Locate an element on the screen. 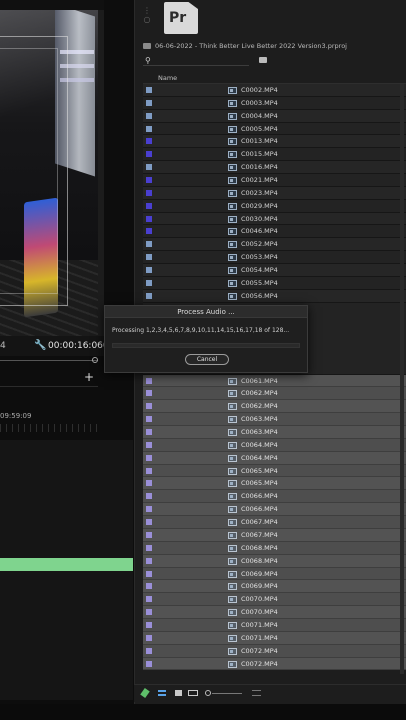  scrubber-handle is located at coordinates (95, 360).